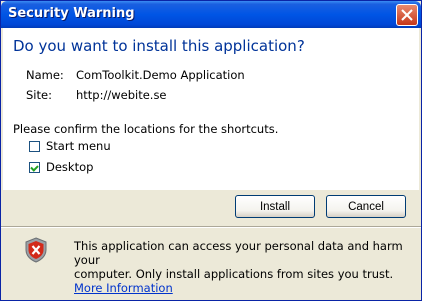  Describe the element at coordinates (275, 206) in the screenshot. I see `install-button: Install` at that location.